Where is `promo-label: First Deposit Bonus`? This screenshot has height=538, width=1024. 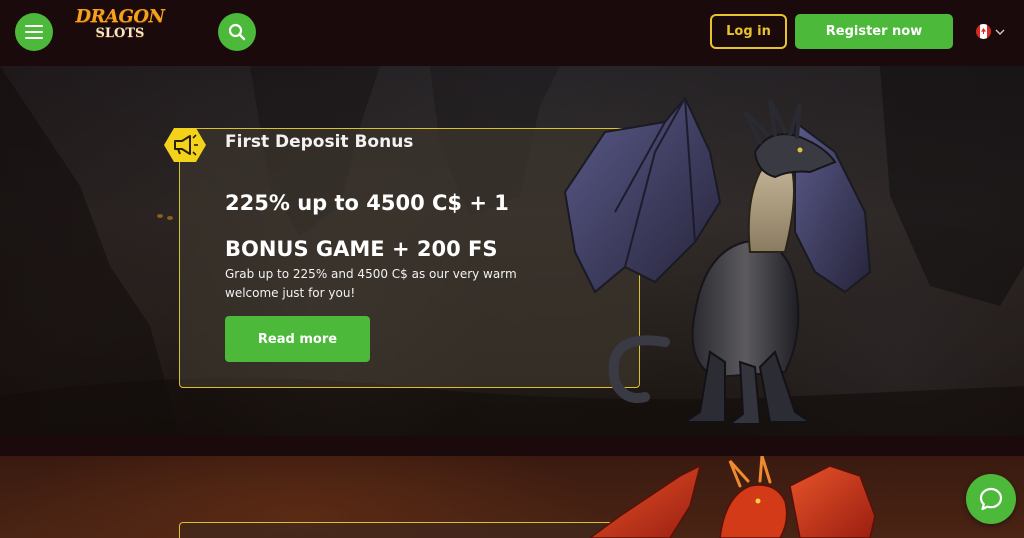 promo-label: First Deposit Bonus is located at coordinates (319, 142).